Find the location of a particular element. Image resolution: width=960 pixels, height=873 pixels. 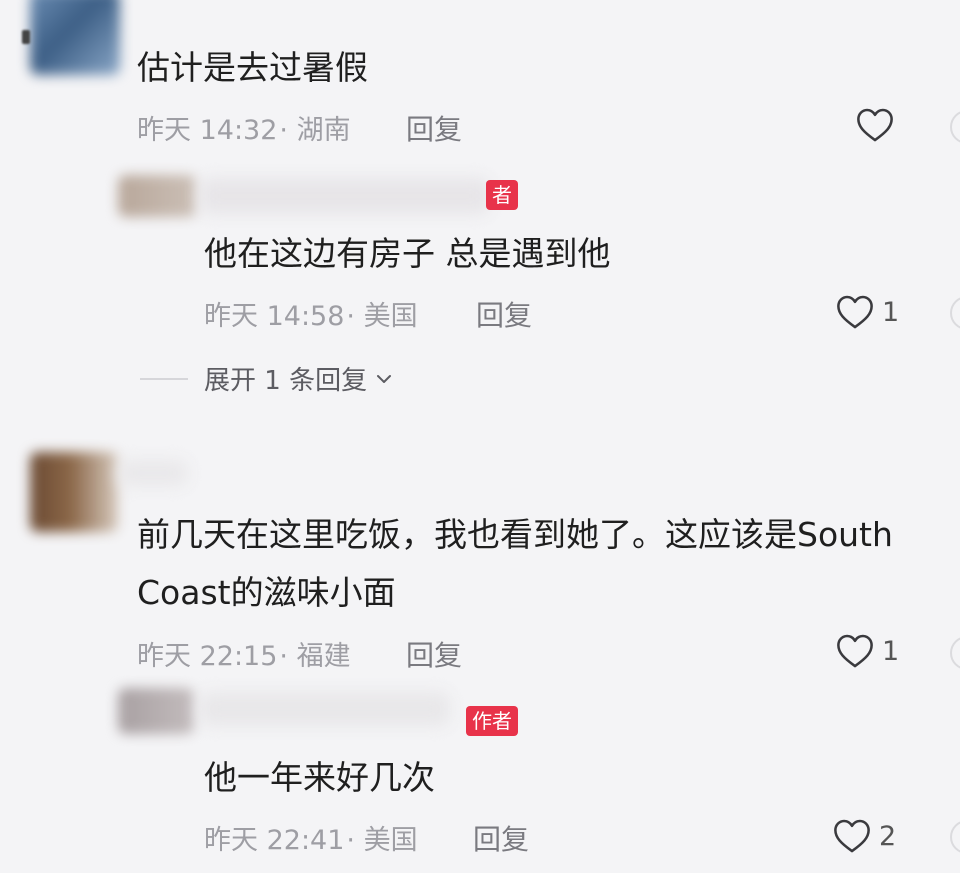

reply-time: 昨天 22:41 is located at coordinates (274, 840).